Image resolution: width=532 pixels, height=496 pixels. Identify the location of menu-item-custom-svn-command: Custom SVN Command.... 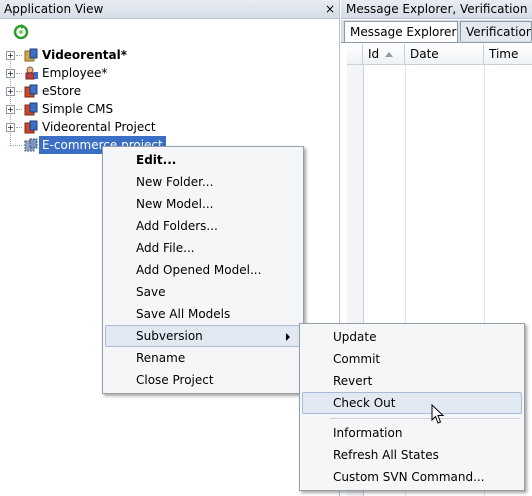
(412, 477).